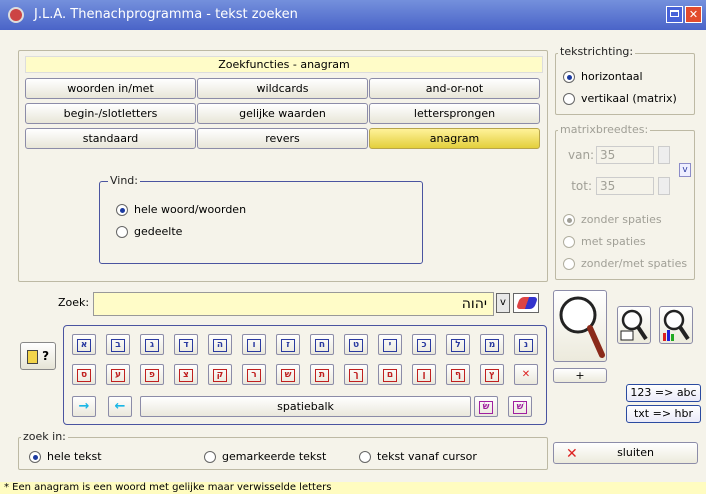  I want to click on letter-key: ן, so click(424, 374).